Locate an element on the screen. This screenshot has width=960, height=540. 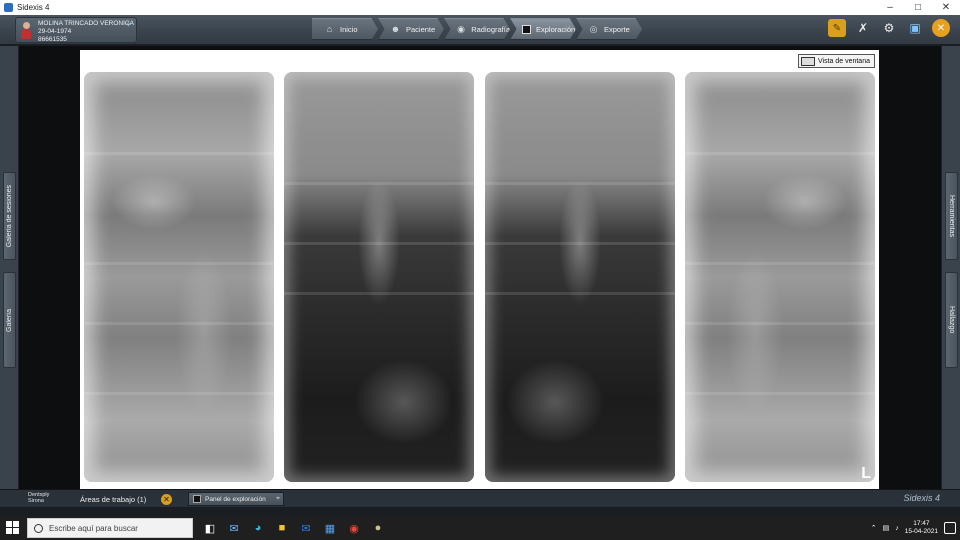
pin-icon: ✧ is located at coordinates (129, 25).